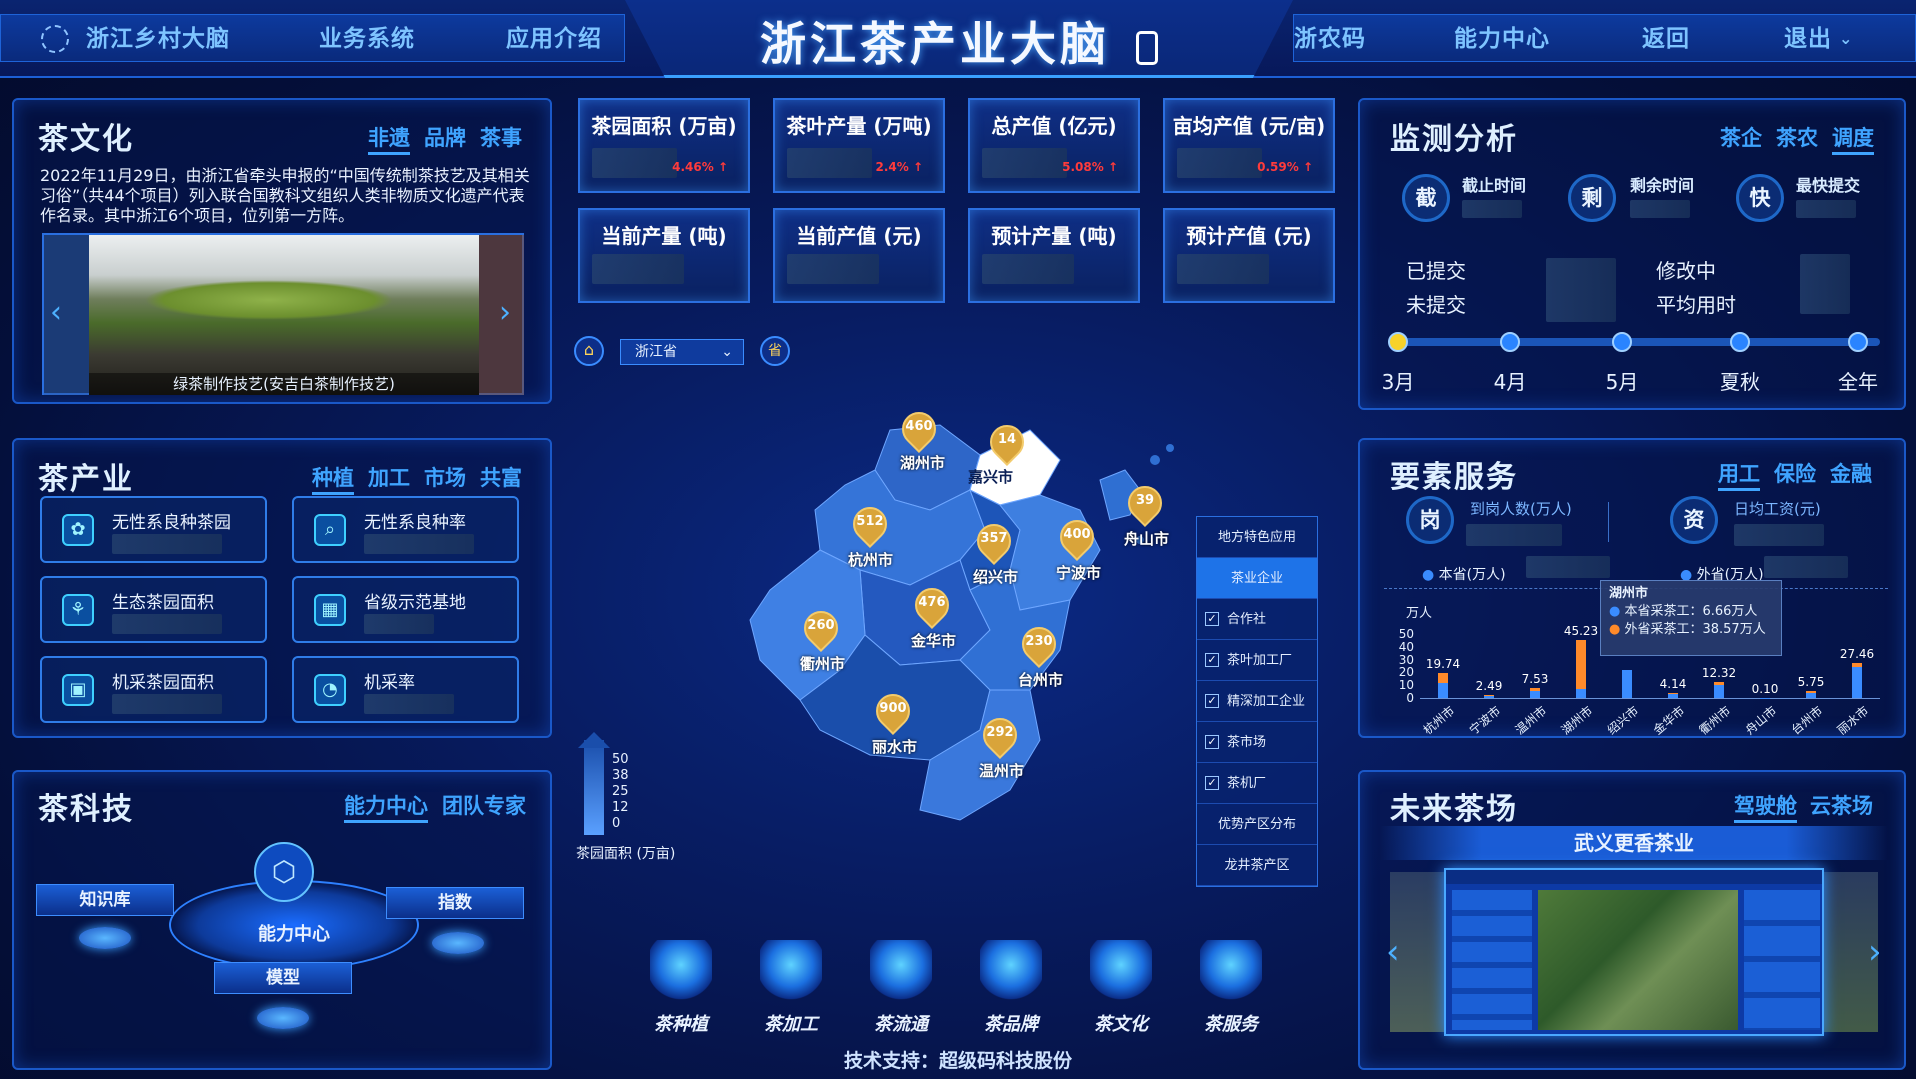  What do you see at coordinates (294, 933) in the screenshot?
I see `ability-center-label: 能力中心` at bounding box center [294, 933].